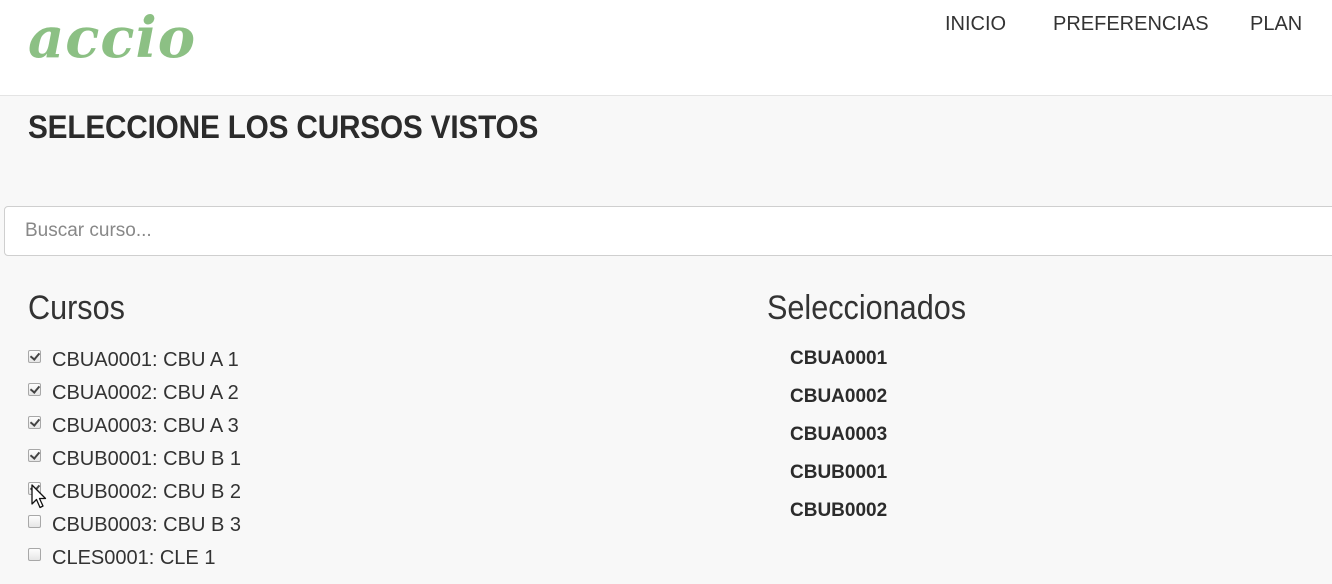 This screenshot has width=1332, height=584. I want to click on course-label: CBUB0001: CBU B 1, so click(146, 459).